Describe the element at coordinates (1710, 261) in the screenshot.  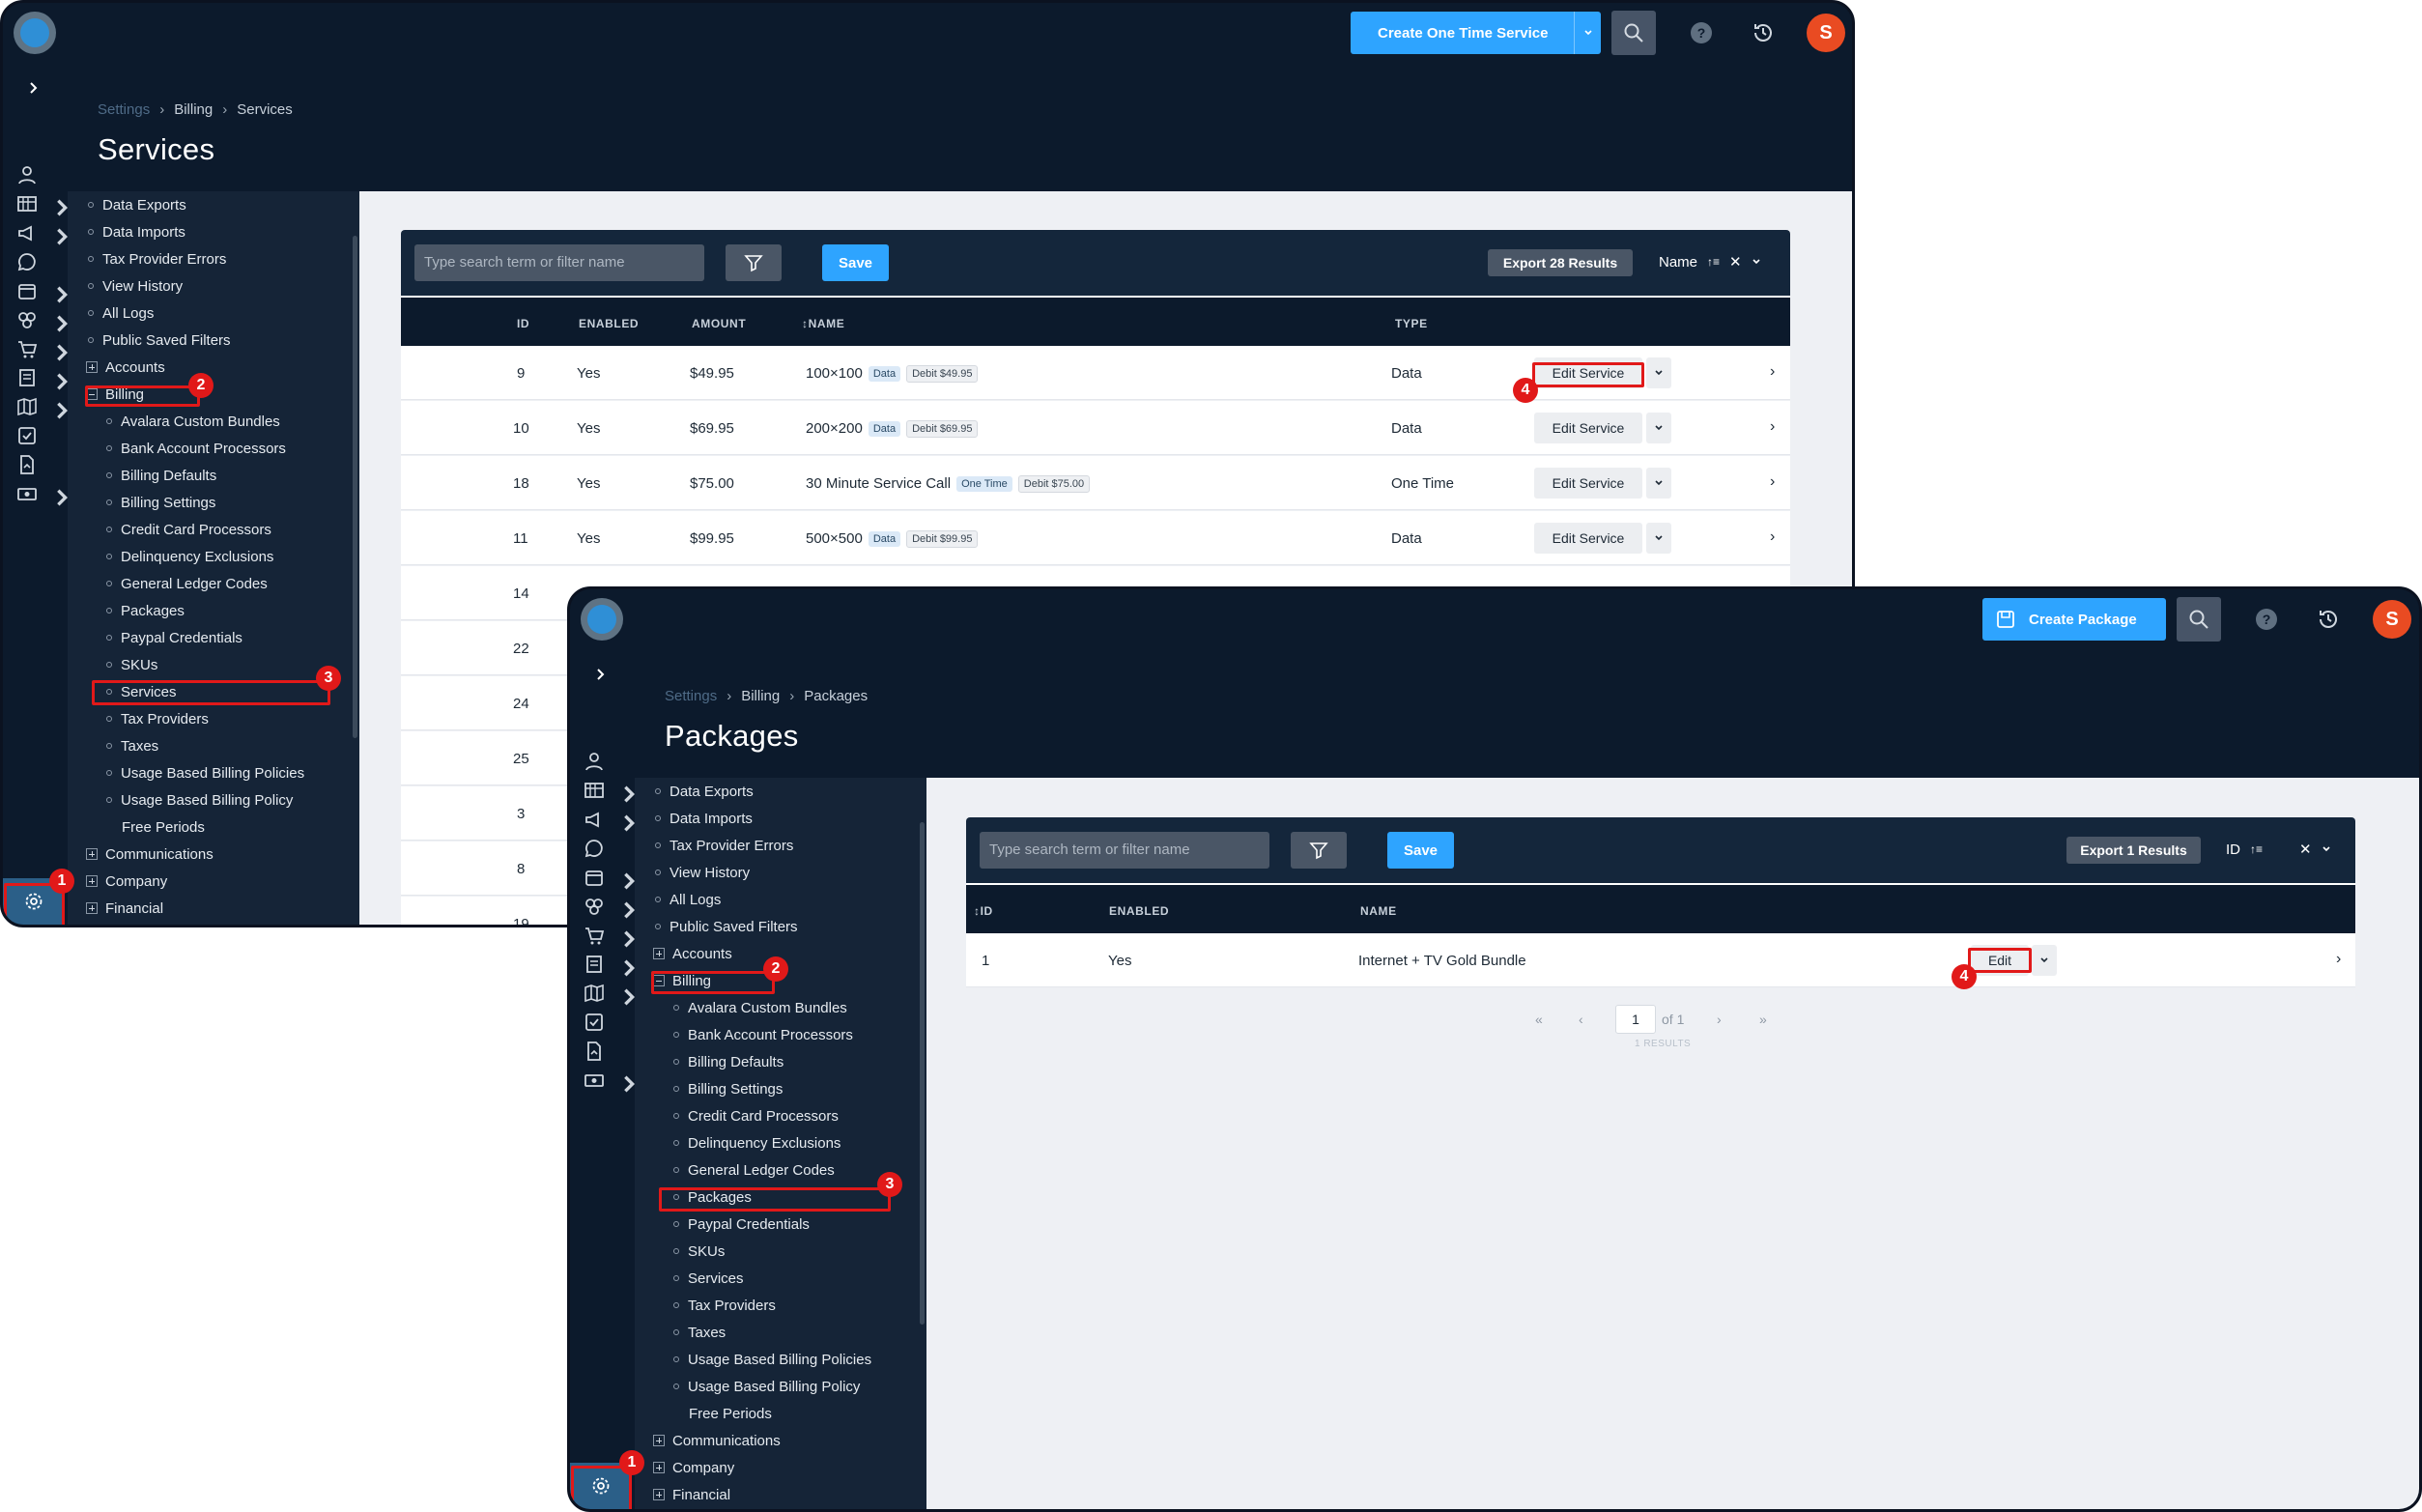
I see `sort-select: Name ↑≡ ✕` at that location.